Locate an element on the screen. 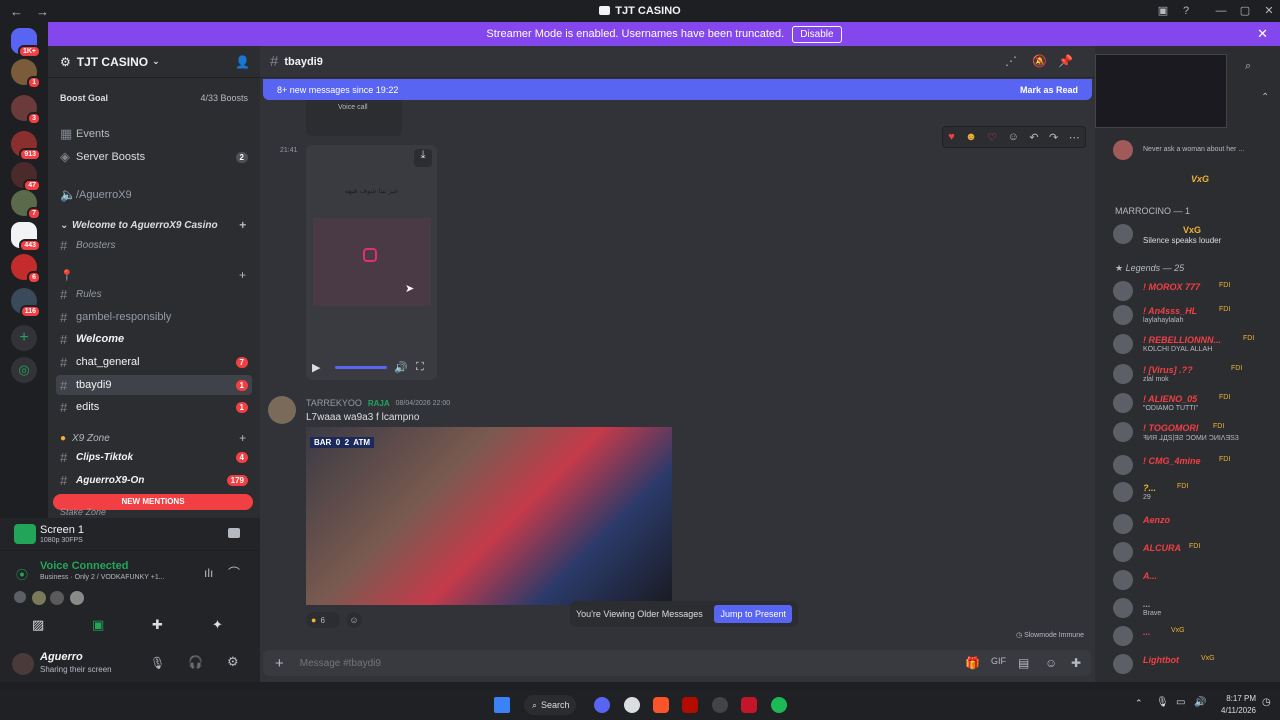  settings-gear-icon: ⚙ is located at coordinates (233, 662).